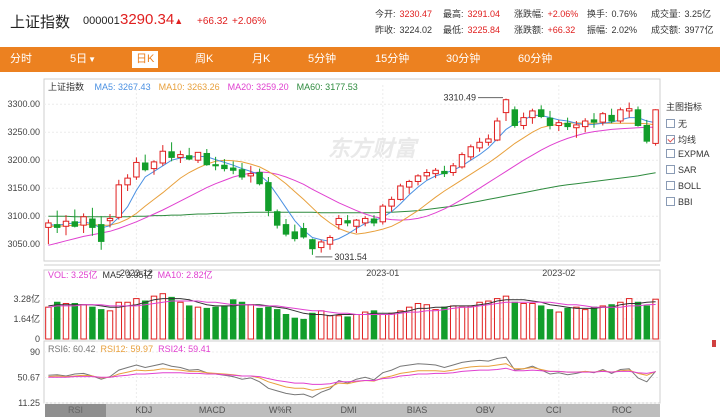  Describe the element at coordinates (143, 410) in the screenshot. I see `indicator-tab-1: KDJ` at that location.